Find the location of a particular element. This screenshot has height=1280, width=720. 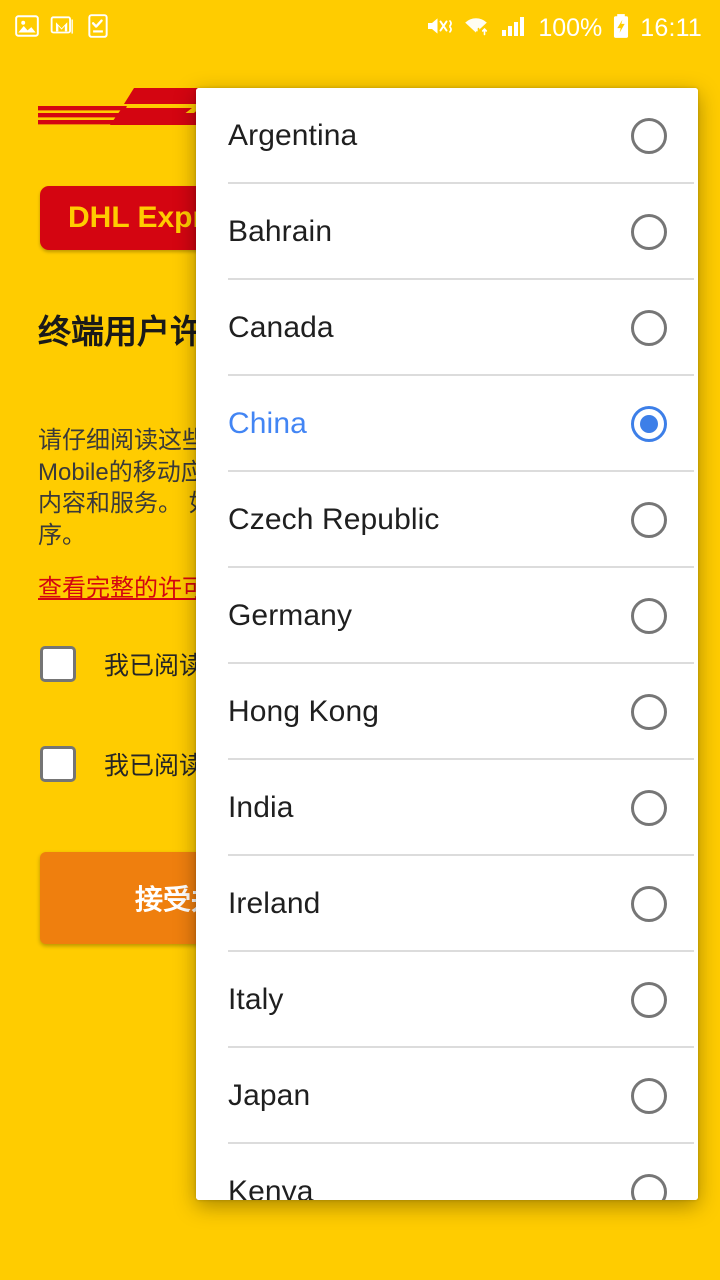

terms-checkbox is located at coordinates (58, 664).